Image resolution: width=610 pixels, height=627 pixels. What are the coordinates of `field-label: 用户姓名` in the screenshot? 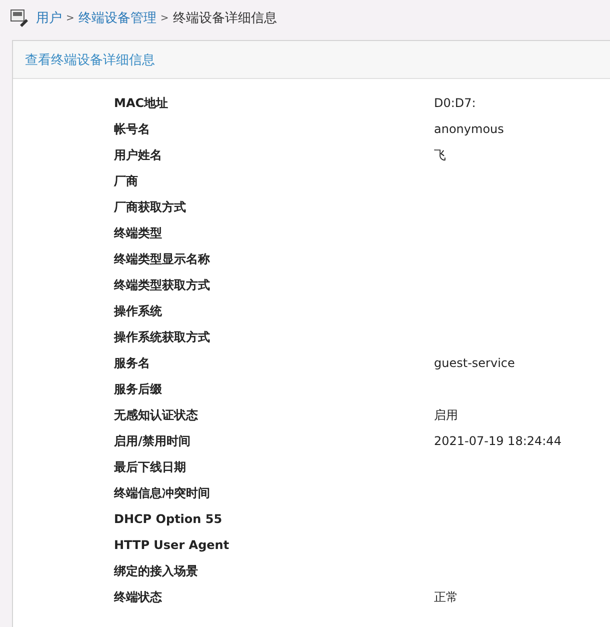 It's located at (138, 155).